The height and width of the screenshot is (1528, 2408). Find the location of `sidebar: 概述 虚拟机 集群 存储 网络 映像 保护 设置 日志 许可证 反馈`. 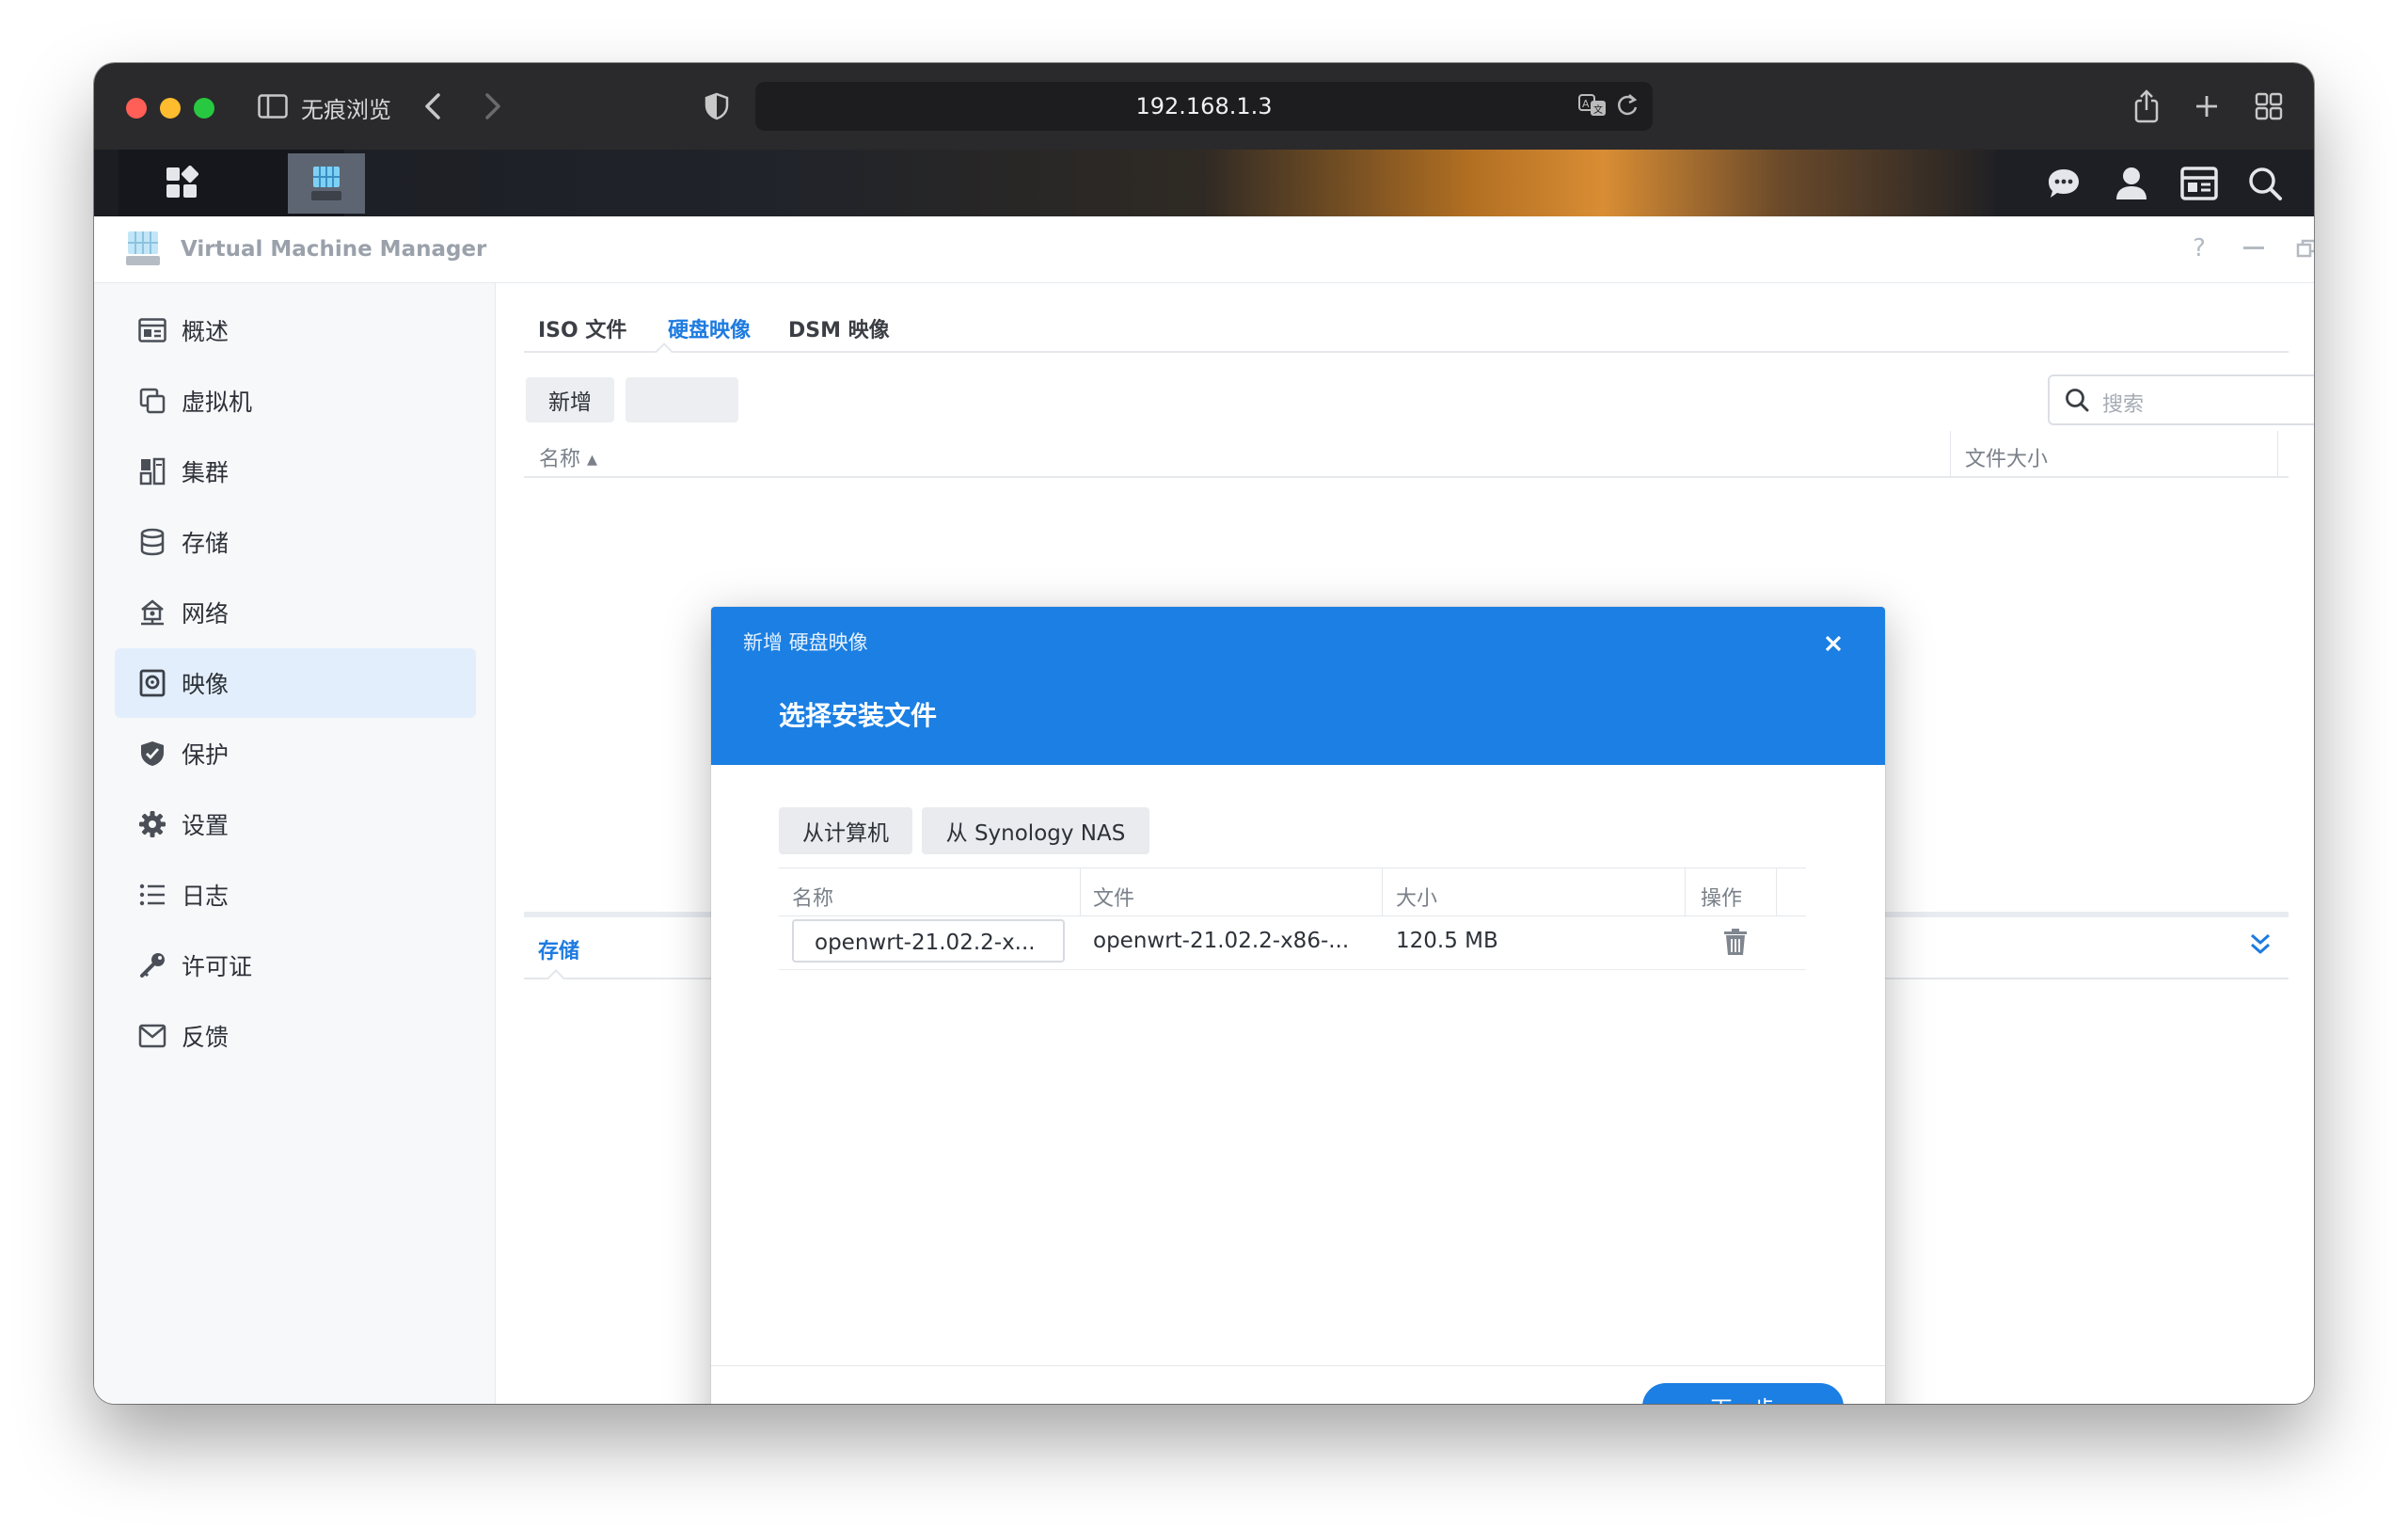

sidebar: 概述 虚拟机 集群 存储 网络 映像 保护 设置 日志 许可证 反馈 is located at coordinates (295, 843).